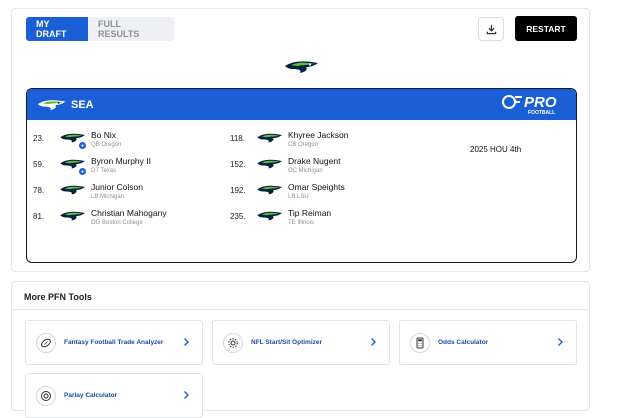 The height and width of the screenshot is (418, 628). Describe the element at coordinates (39, 138) in the screenshot. I see `pick-number: 23.` at that location.